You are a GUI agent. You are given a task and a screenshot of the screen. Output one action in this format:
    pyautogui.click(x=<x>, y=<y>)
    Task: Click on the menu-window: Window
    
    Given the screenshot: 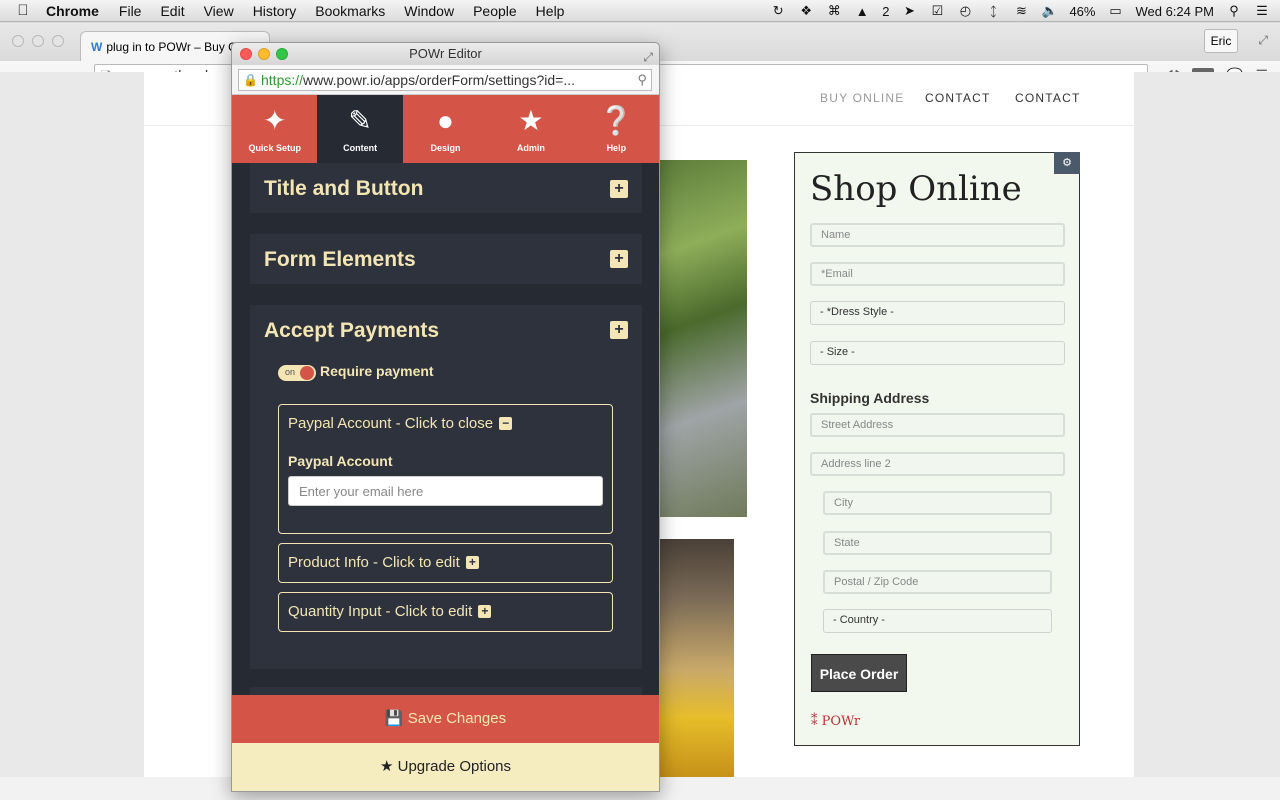 What is the action you would take?
    pyautogui.click(x=429, y=11)
    